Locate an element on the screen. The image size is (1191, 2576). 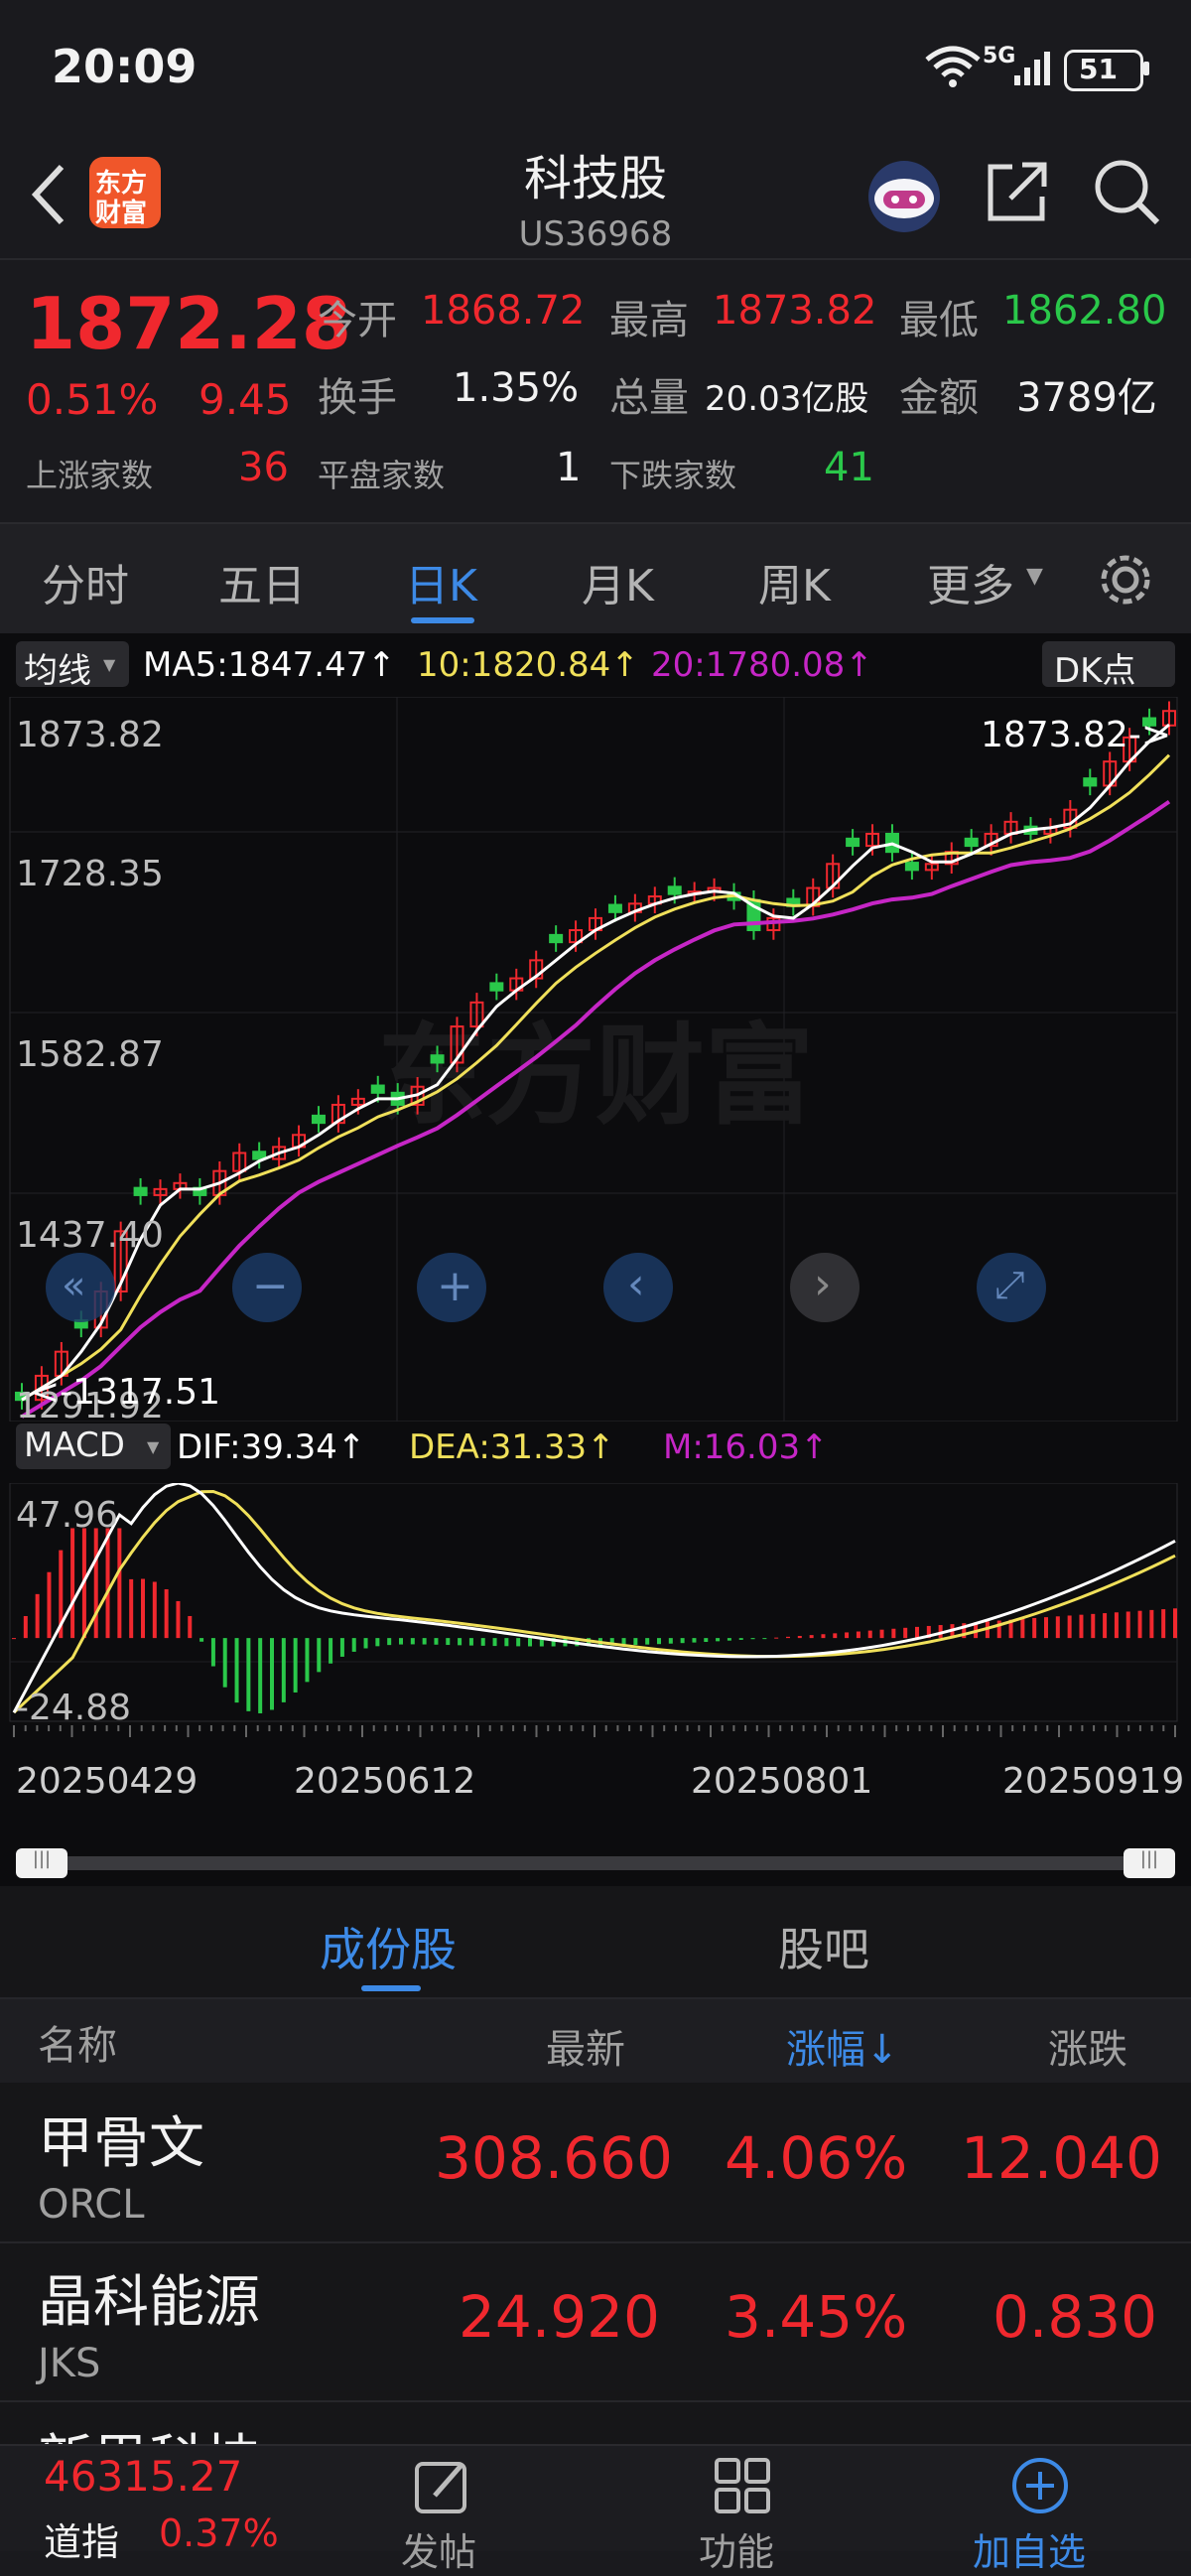
grid-apps-icon is located at coordinates (742, 2485).